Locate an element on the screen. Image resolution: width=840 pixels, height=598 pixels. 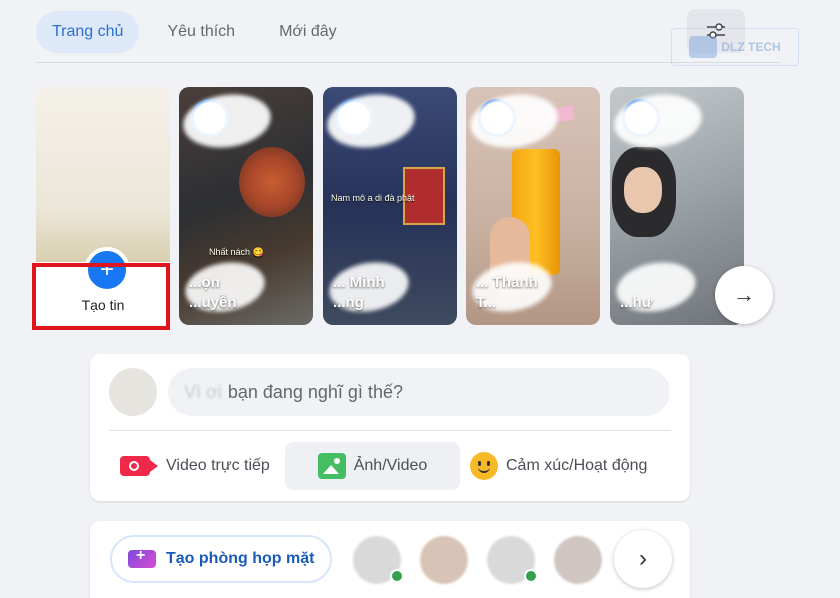
story-overlay-text: Nam mô a di đà phật is located at coordinates (373, 198).